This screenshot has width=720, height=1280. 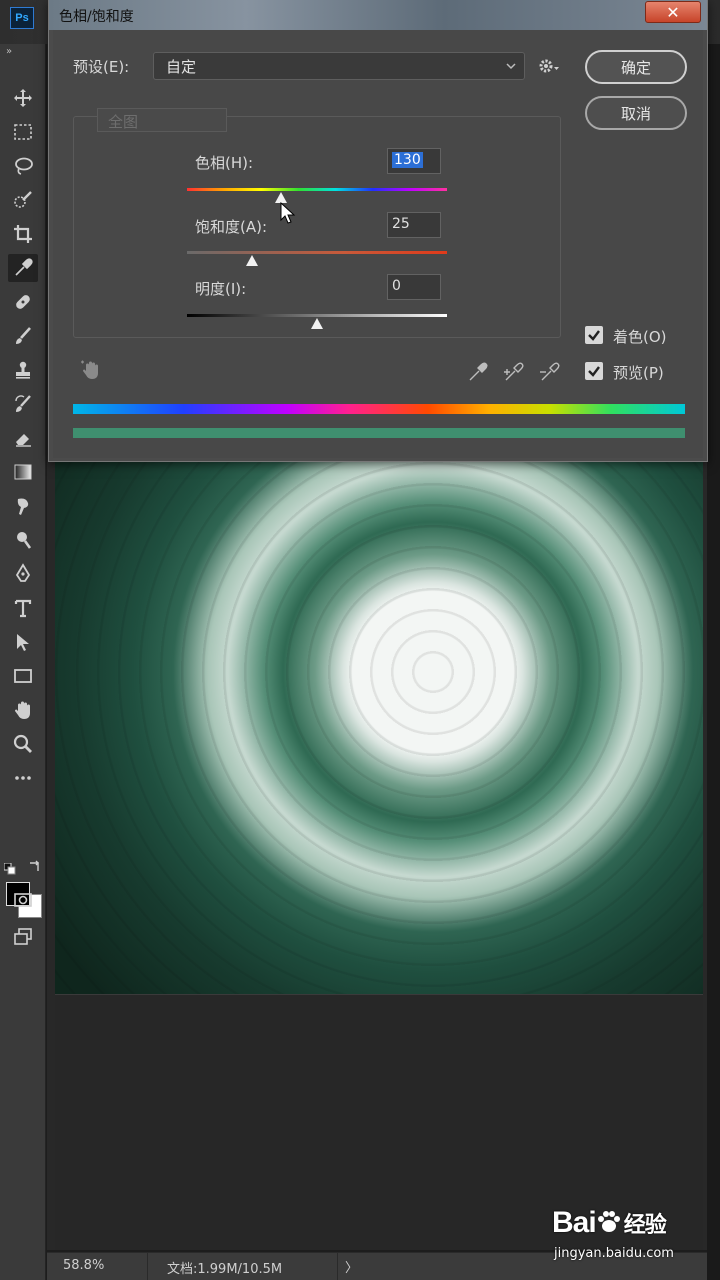 I want to click on clone-stamp-tool-icon, so click(x=23, y=370).